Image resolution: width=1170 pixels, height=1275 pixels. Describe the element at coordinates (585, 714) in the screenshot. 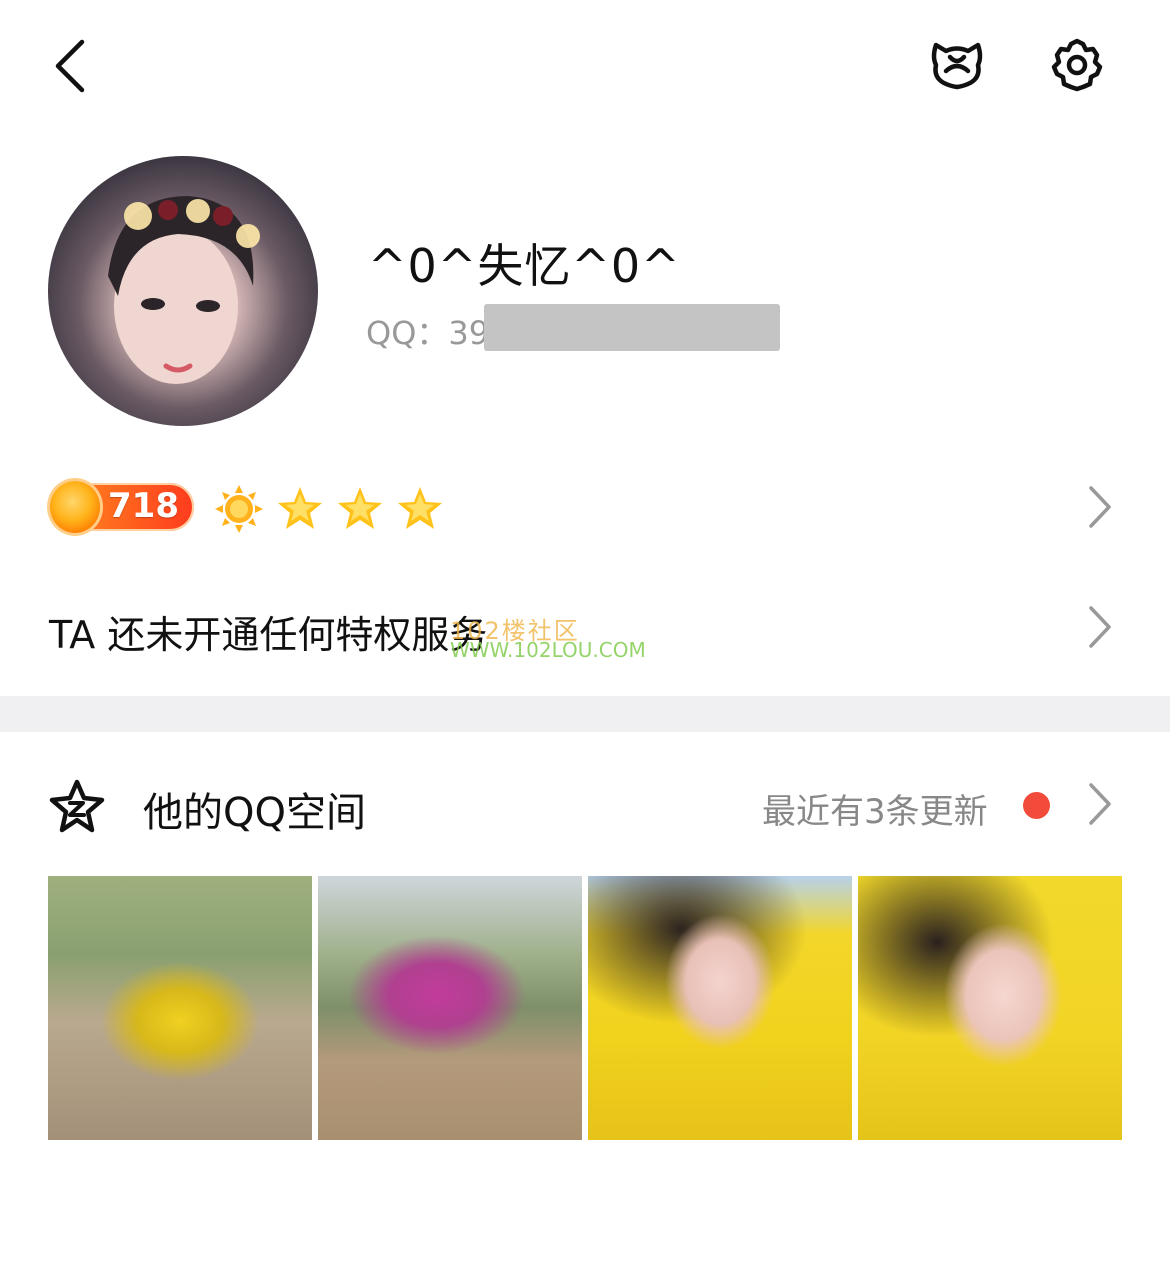

I see `section-divider` at that location.